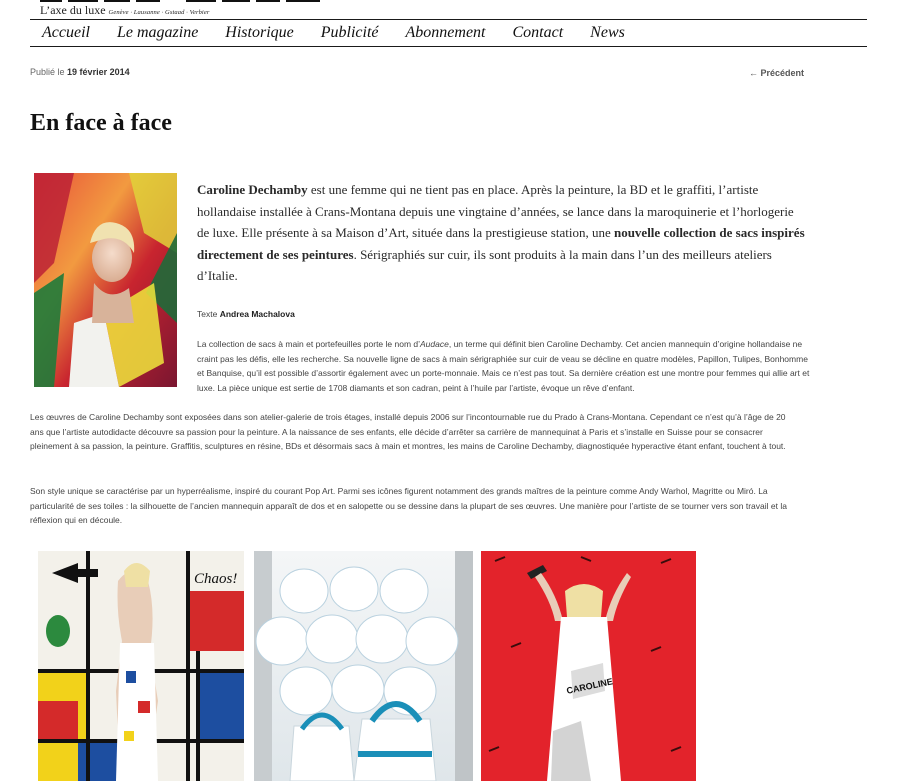 This screenshot has width=918, height=781. Describe the element at coordinates (47, 72) in the screenshot. I see `published-prefix: Publié le` at that location.